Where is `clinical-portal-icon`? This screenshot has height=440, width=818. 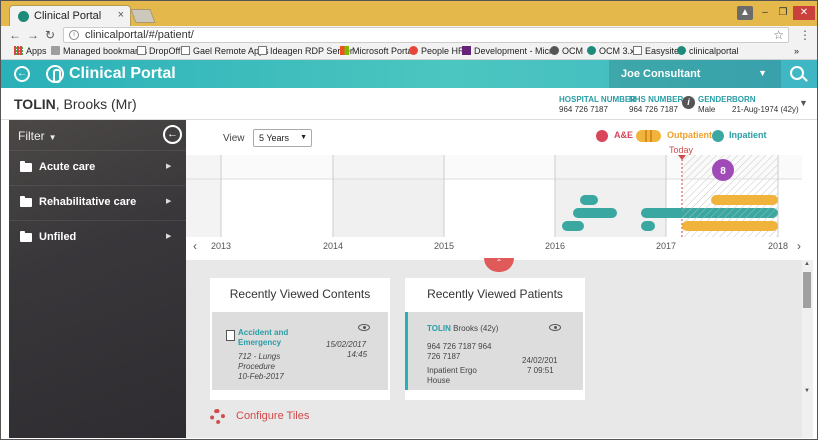 clinical-portal-icon is located at coordinates (681, 50).